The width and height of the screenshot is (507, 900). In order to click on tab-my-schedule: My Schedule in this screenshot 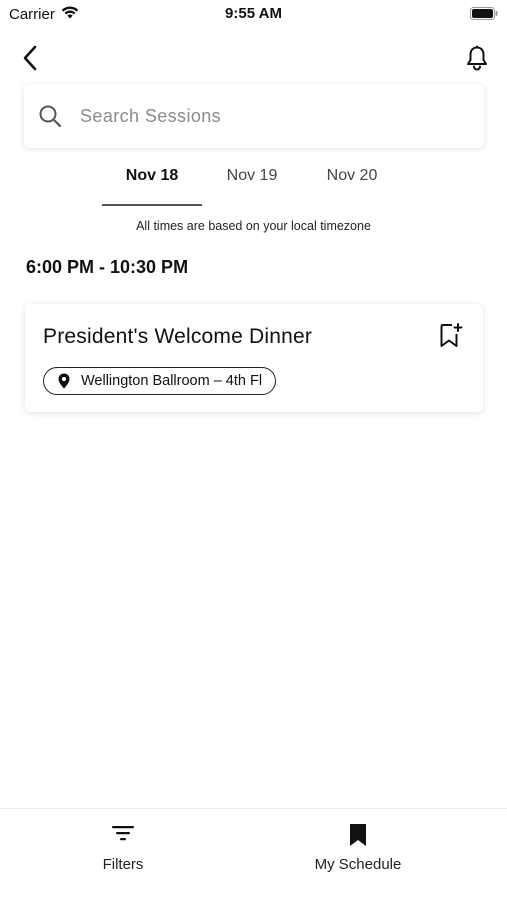, I will do `click(358, 854)`.